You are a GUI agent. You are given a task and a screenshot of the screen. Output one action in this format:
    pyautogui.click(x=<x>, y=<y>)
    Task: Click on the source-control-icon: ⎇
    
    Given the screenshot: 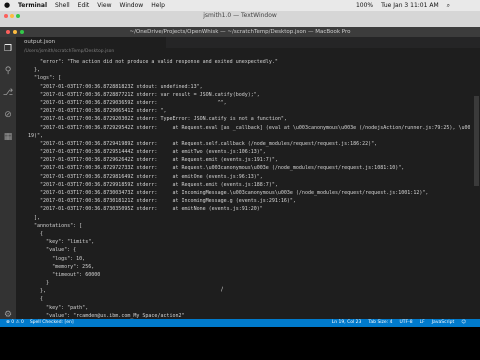 What is the action you would take?
    pyautogui.click(x=8, y=93)
    